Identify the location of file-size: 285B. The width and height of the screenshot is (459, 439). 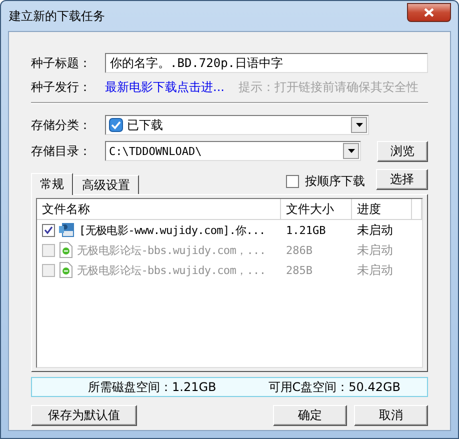
(299, 270).